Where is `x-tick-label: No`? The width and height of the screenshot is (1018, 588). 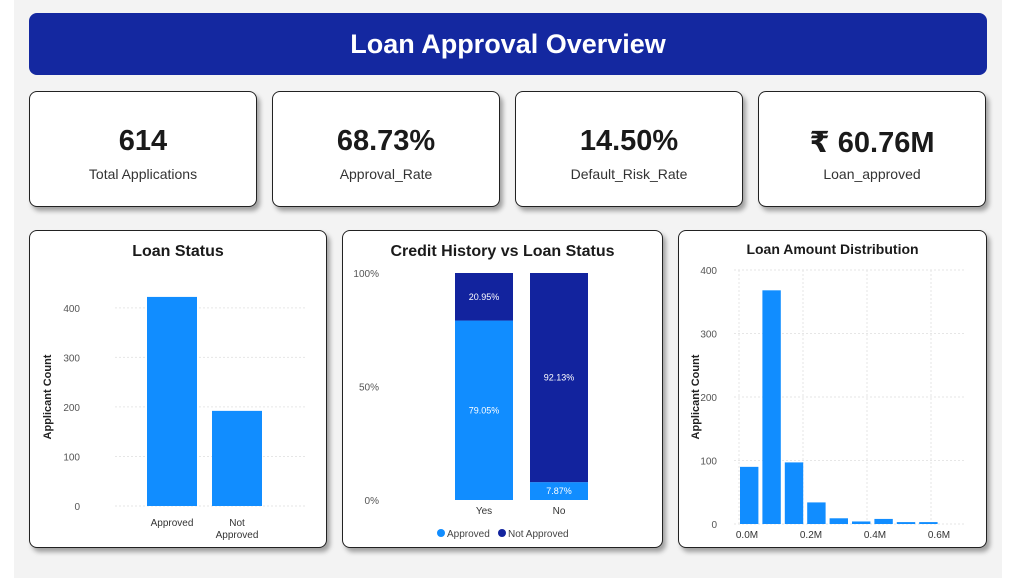 x-tick-label: No is located at coordinates (559, 511).